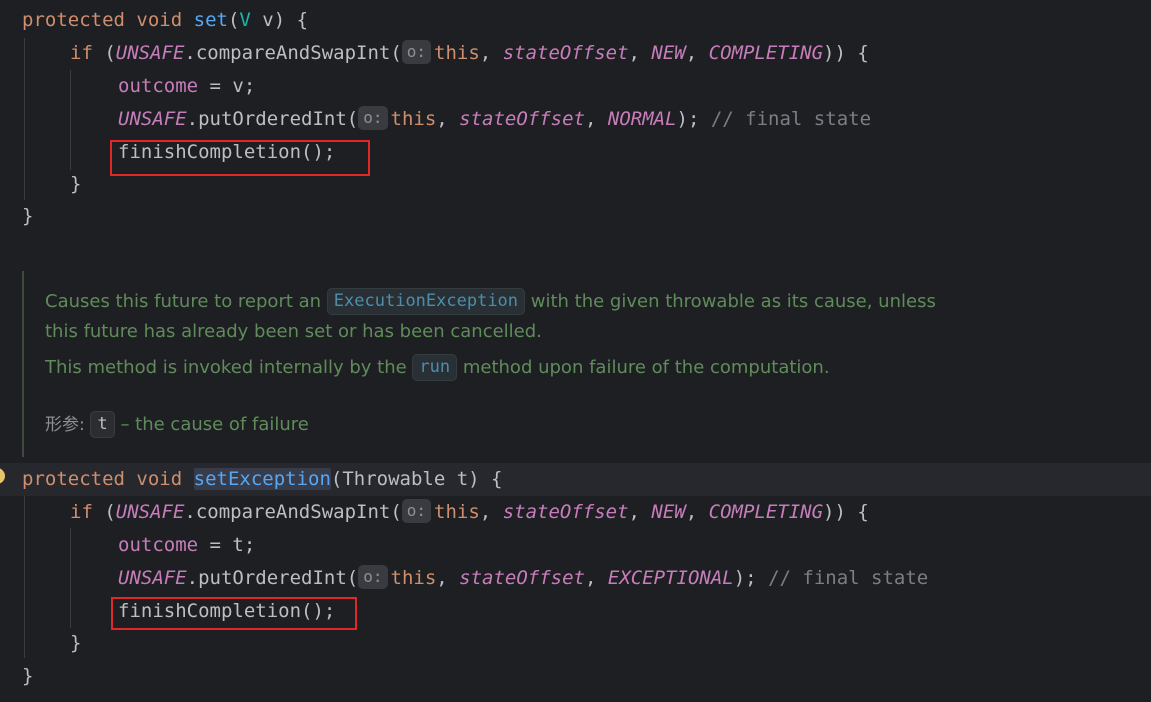  Describe the element at coordinates (262, 479) in the screenshot. I see `method-name-set-exception: setException` at that location.